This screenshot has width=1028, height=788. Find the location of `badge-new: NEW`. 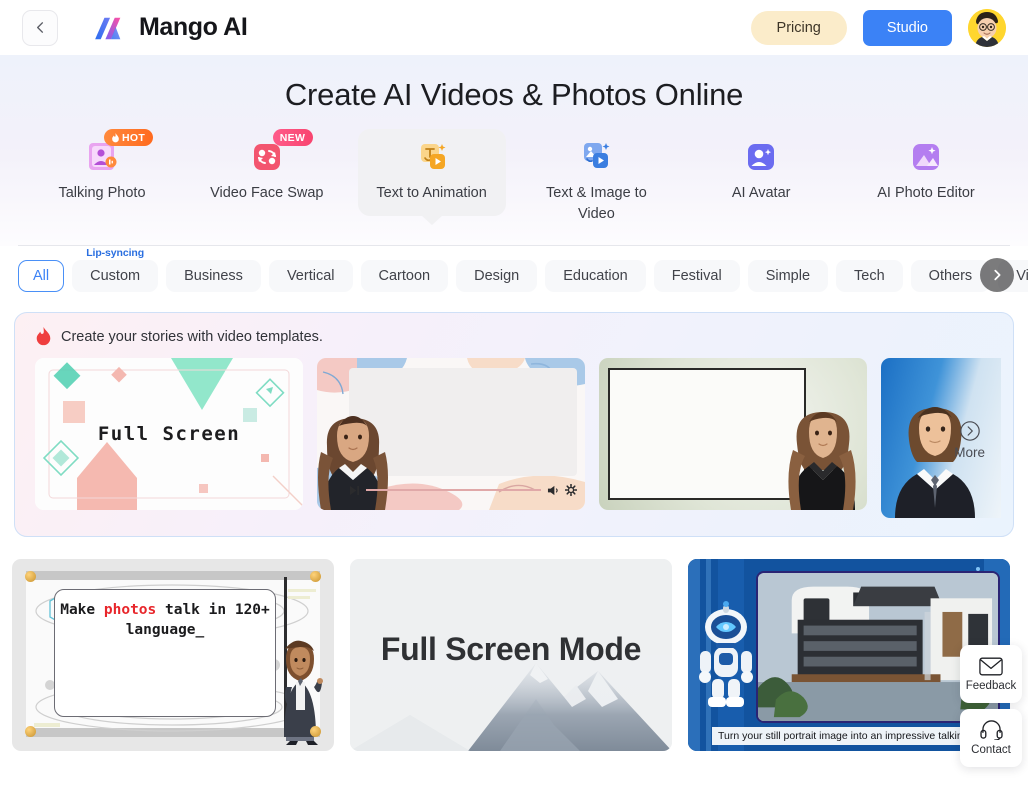

badge-new: NEW is located at coordinates (293, 137).